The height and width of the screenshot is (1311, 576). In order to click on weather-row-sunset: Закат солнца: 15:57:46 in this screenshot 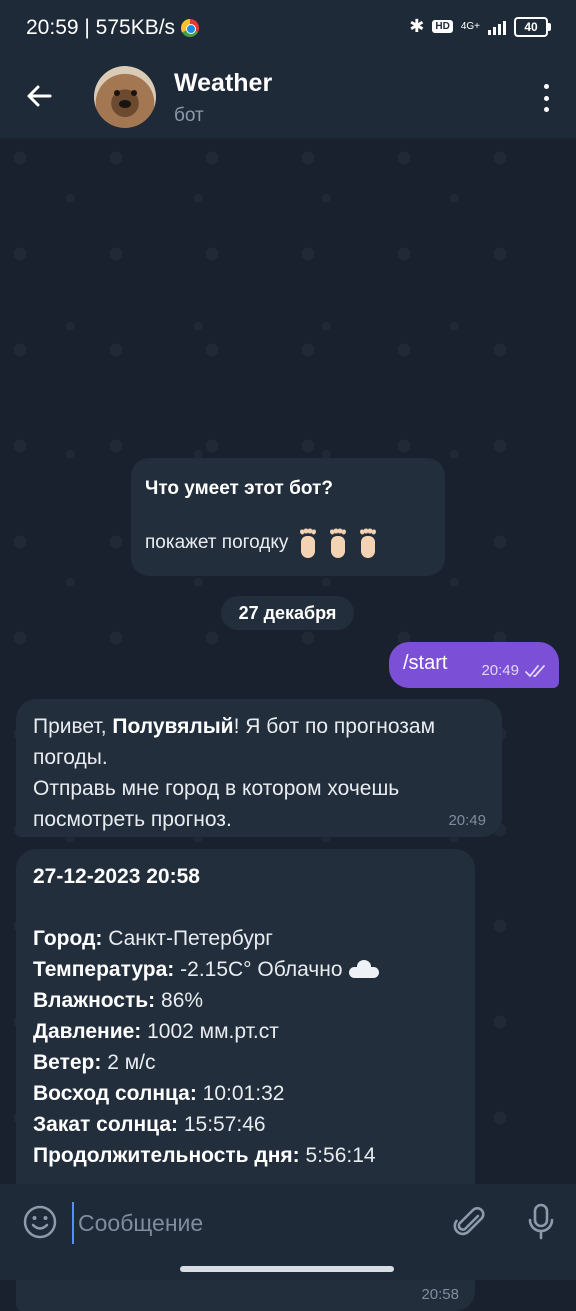, I will do `click(245, 1124)`.